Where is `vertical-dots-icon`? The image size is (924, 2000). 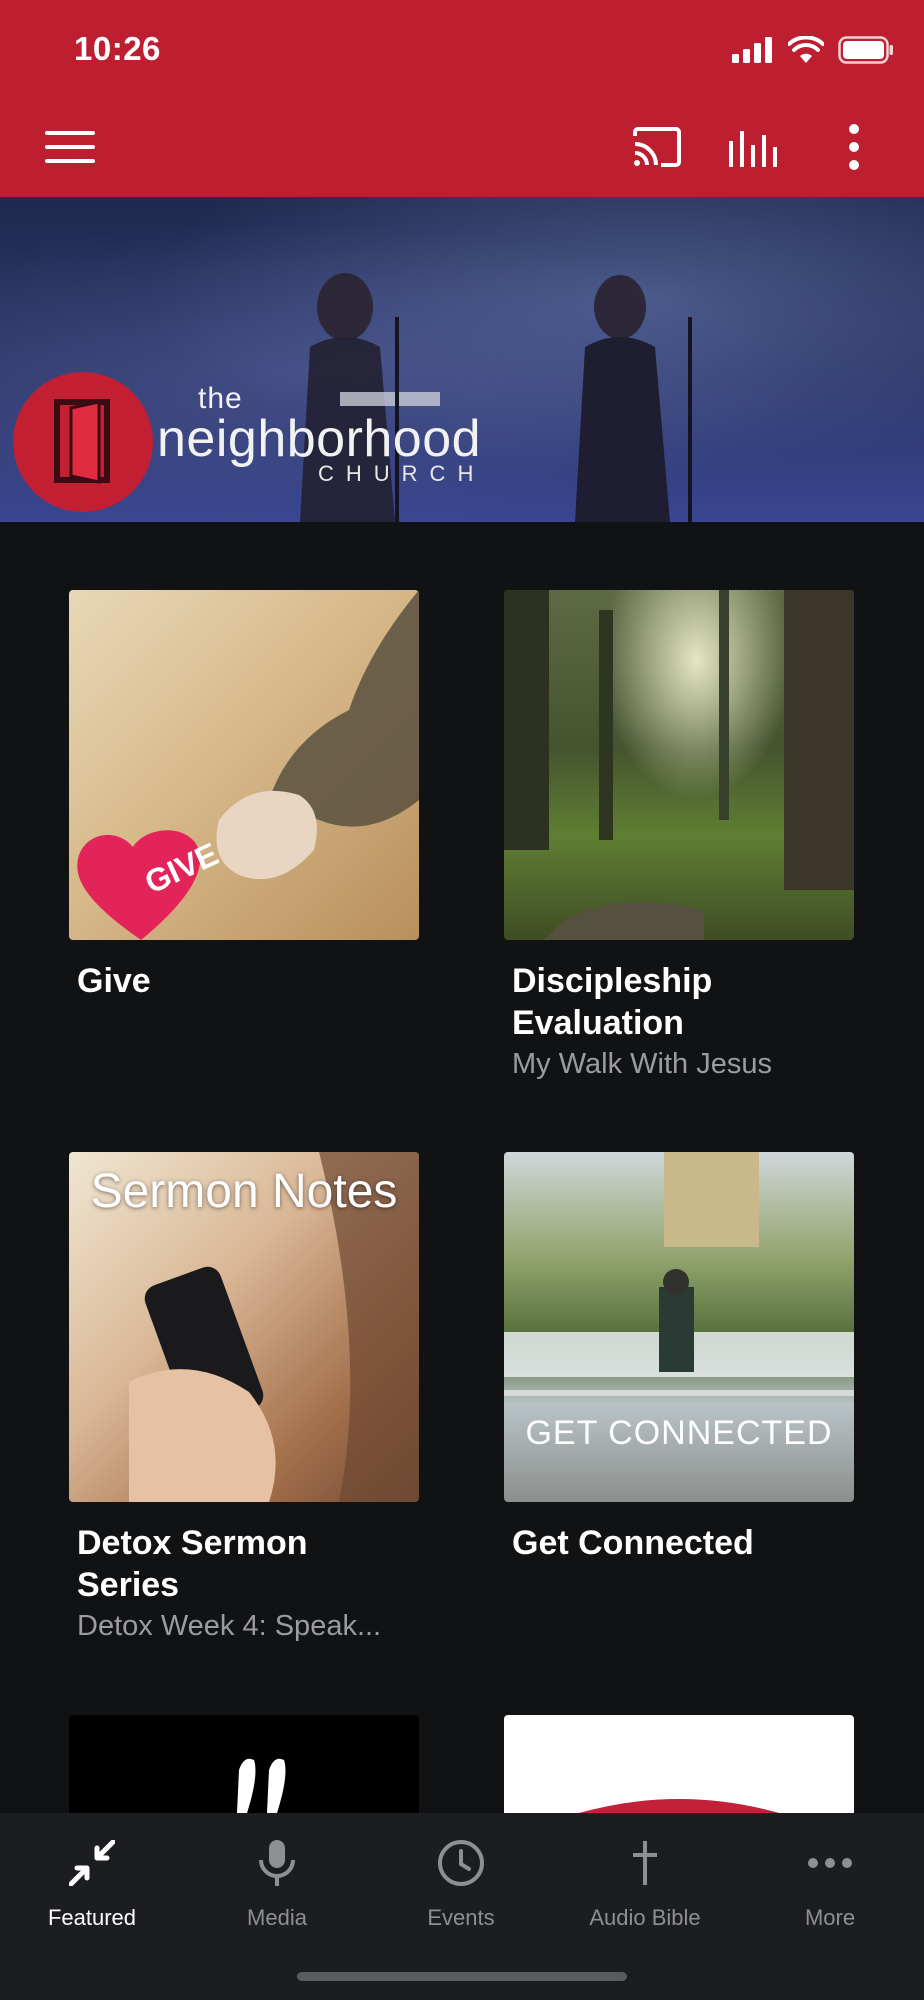 vertical-dots-icon is located at coordinates (854, 147).